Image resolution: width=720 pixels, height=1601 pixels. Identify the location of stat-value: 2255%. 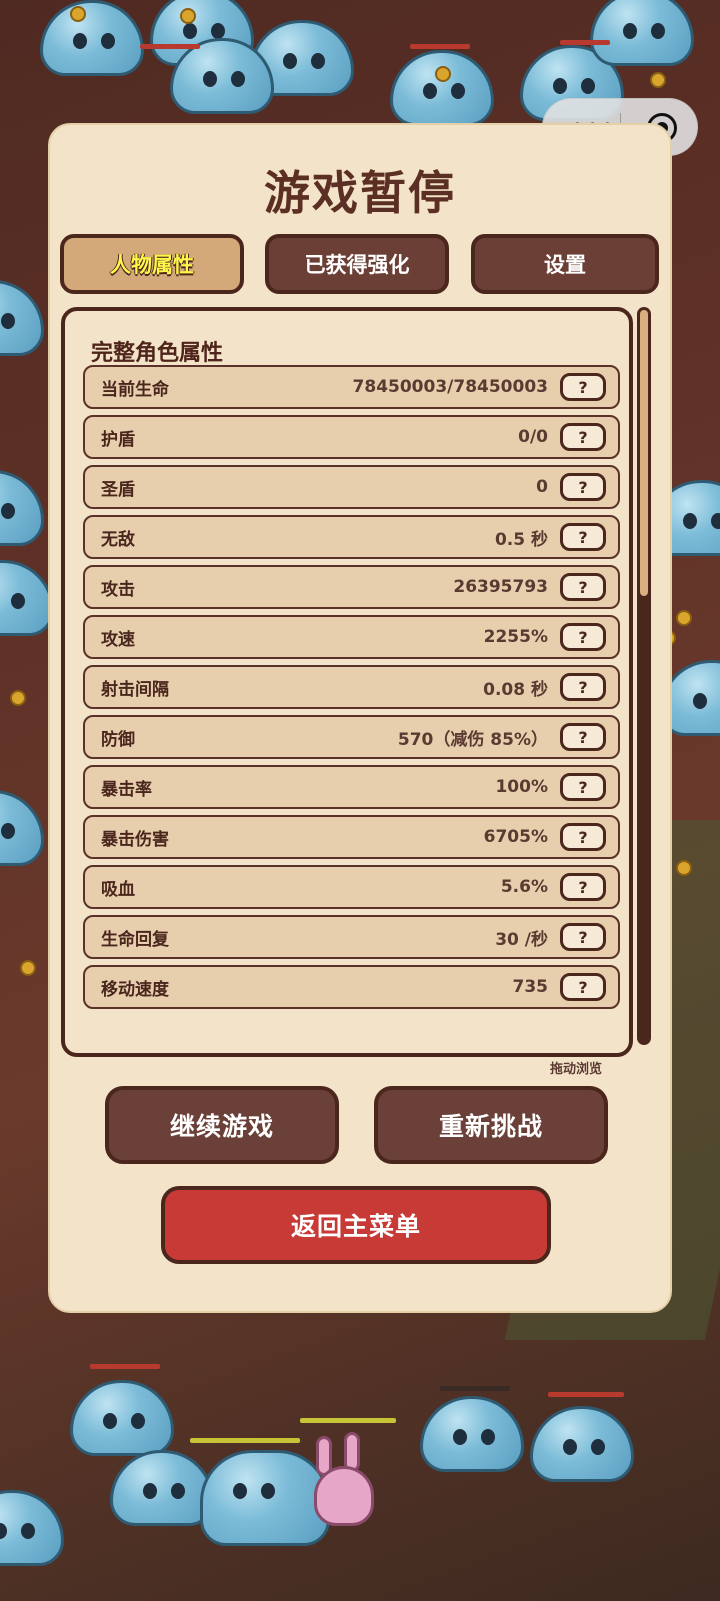
(515, 637).